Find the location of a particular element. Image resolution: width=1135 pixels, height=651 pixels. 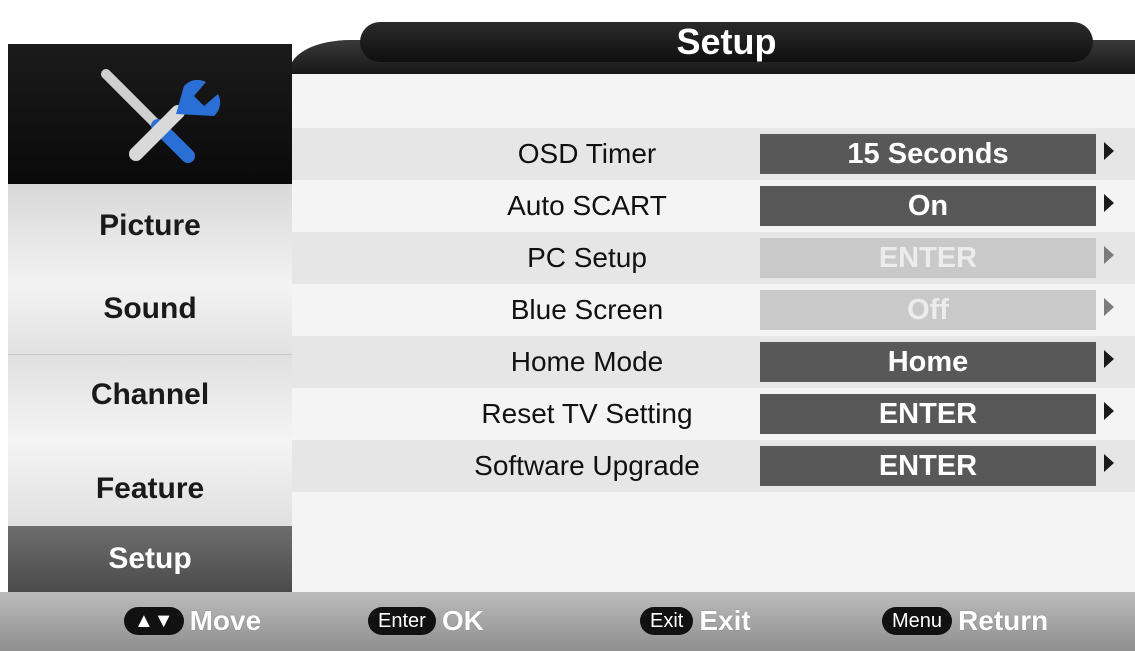

sidebar-icon-box is located at coordinates (150, 114).